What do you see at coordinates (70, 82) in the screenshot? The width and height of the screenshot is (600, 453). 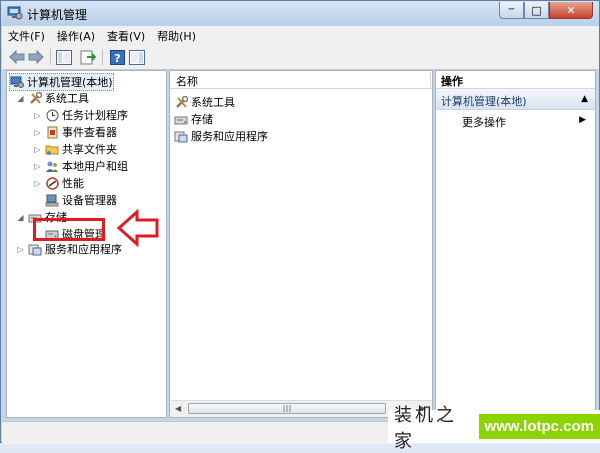 I see `tree-item-label: 计算机管理(本地)` at bounding box center [70, 82].